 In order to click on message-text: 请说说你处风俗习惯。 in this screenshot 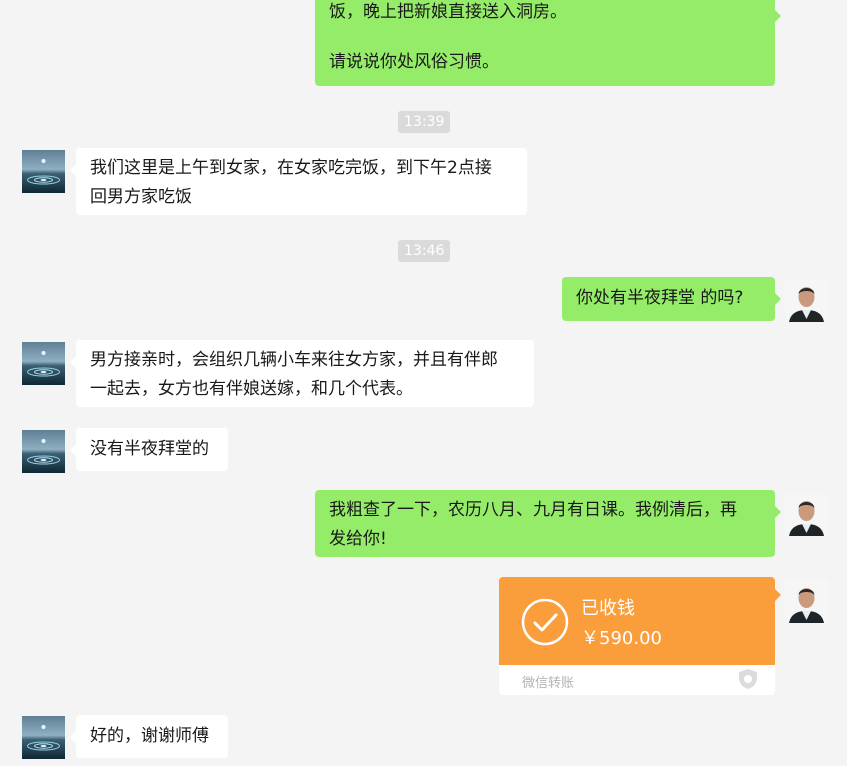, I will do `click(414, 62)`.